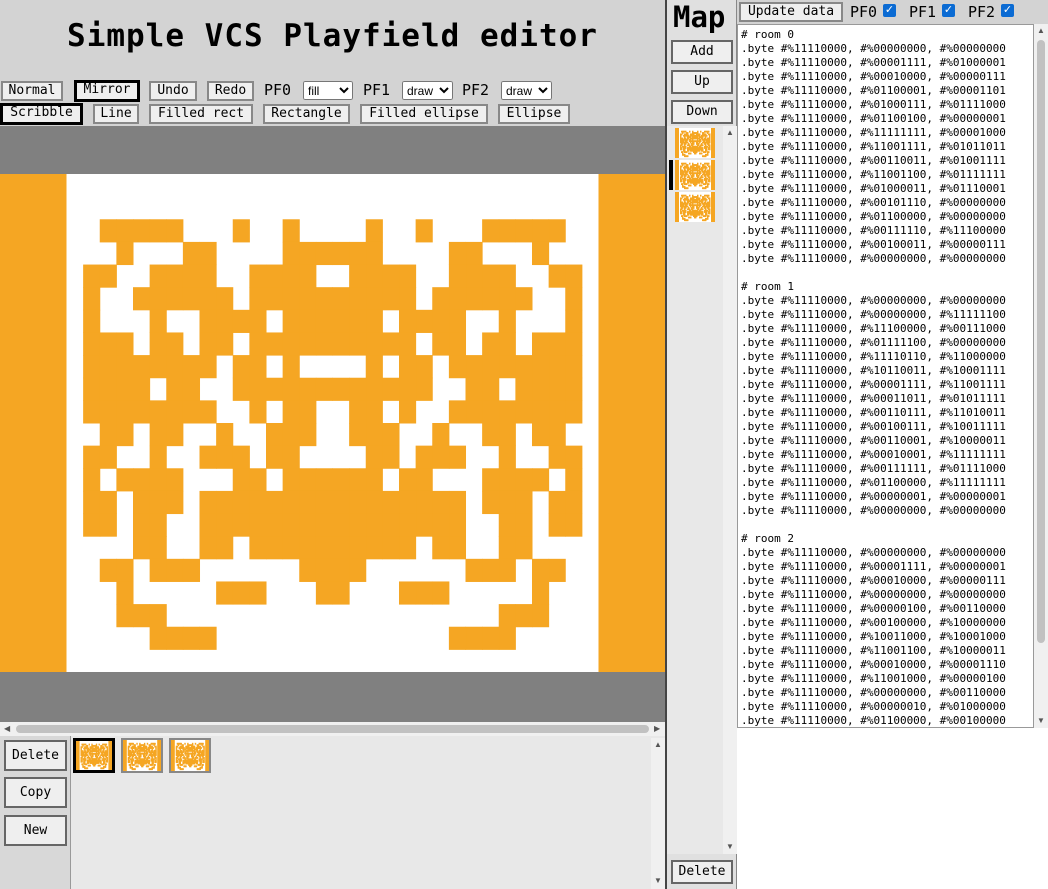 The height and width of the screenshot is (889, 1048). What do you see at coordinates (201, 114) in the screenshot?
I see `filled-rect-button: Filled rect` at bounding box center [201, 114].